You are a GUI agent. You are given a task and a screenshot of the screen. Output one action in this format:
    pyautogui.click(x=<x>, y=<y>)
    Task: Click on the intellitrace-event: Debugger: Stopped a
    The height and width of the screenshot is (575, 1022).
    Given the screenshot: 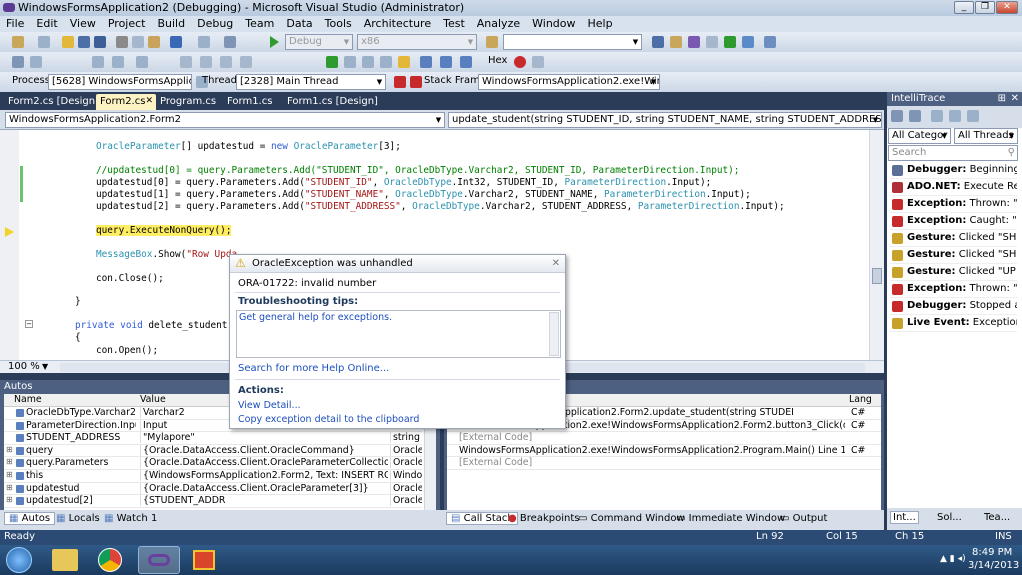 What is the action you would take?
    pyautogui.click(x=953, y=306)
    